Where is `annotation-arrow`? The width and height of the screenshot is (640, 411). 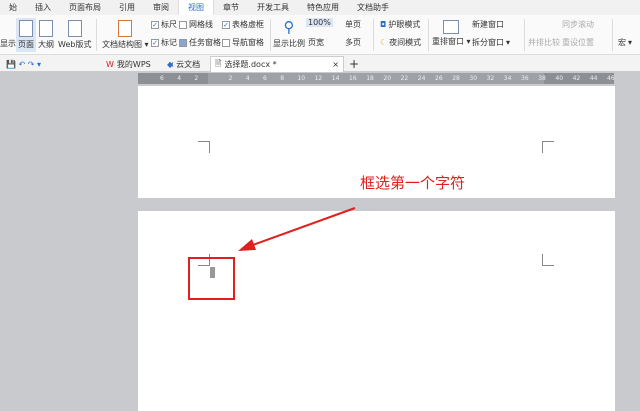 annotation-arrow is located at coordinates (297, 229).